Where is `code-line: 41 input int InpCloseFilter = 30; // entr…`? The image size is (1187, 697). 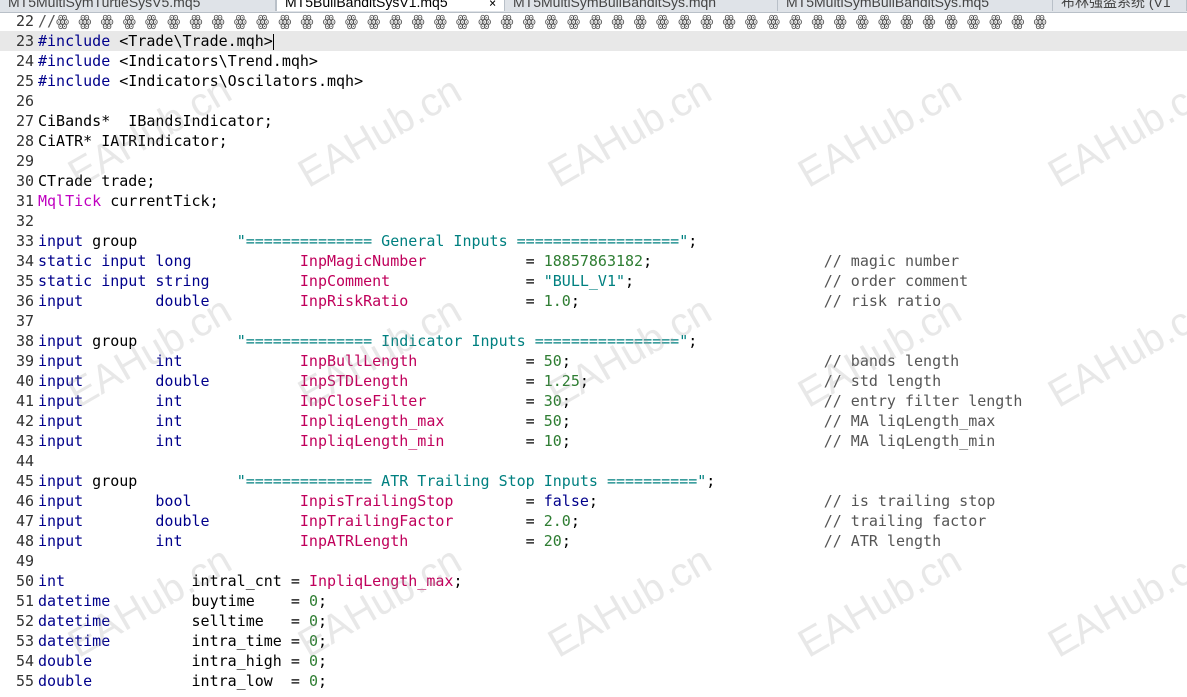 code-line: 41 input int InpCloseFilter = 30; // entr… is located at coordinates (593, 401).